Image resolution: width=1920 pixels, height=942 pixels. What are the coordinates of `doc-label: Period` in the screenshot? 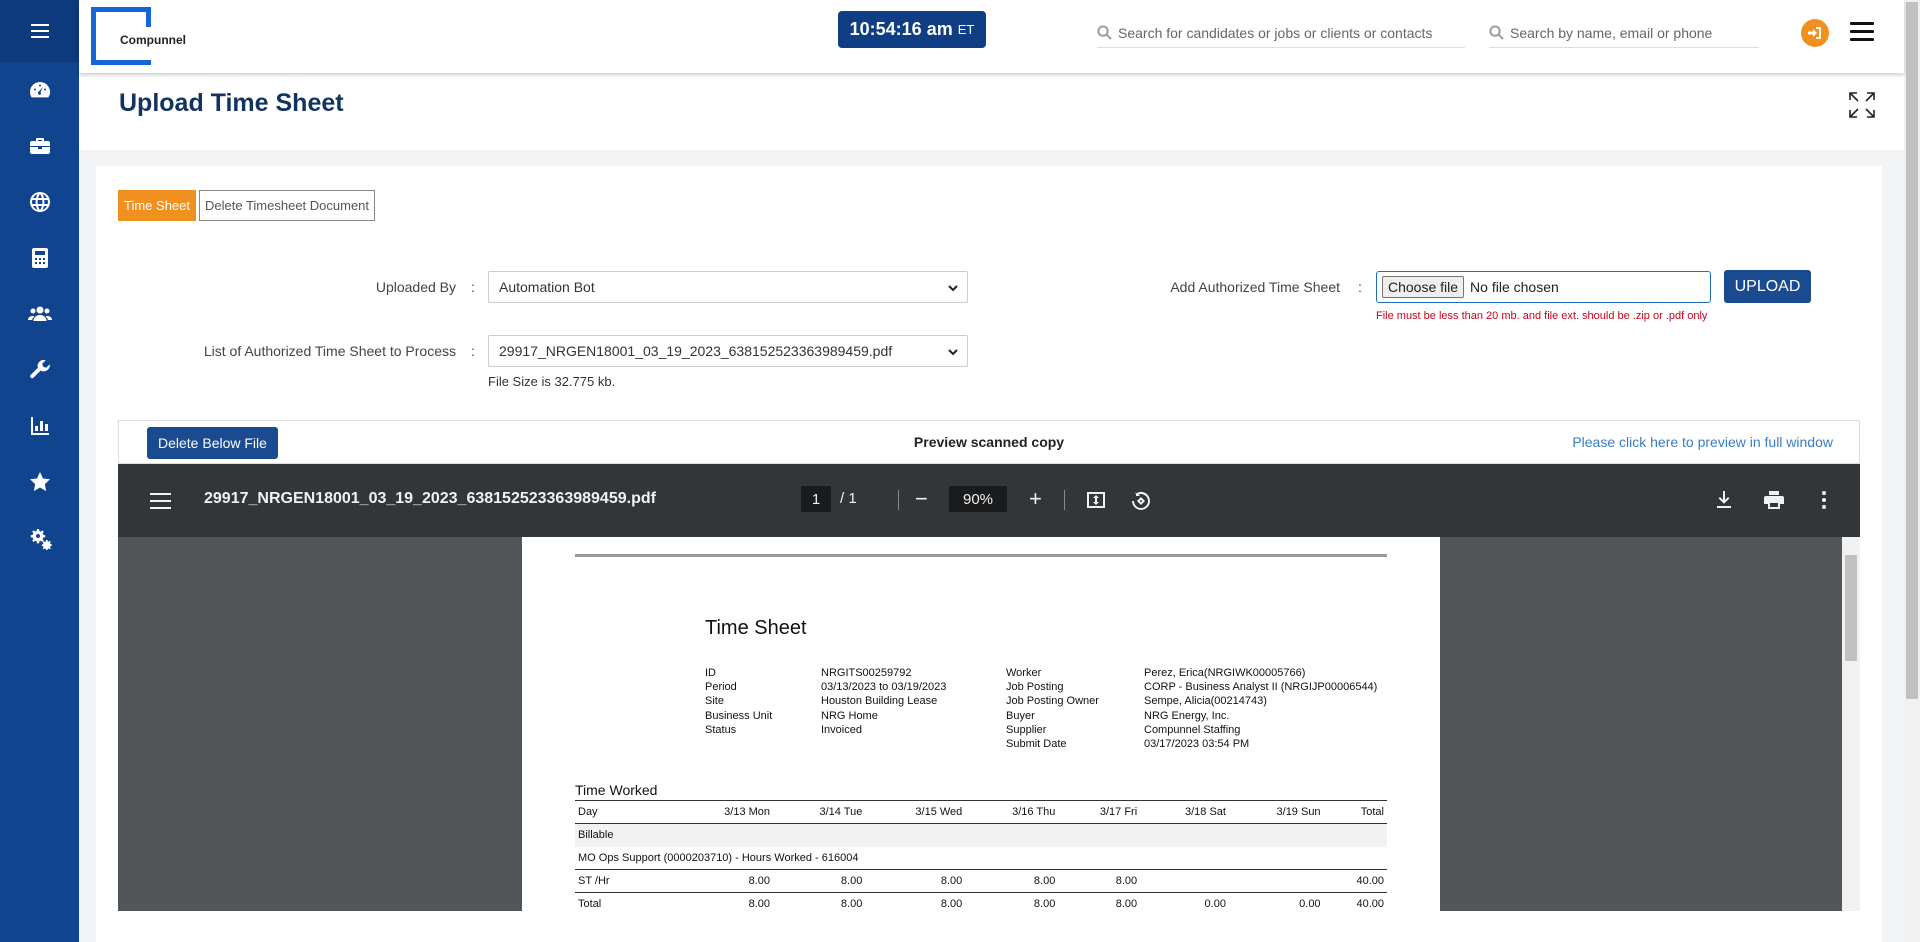 It's located at (721, 687).